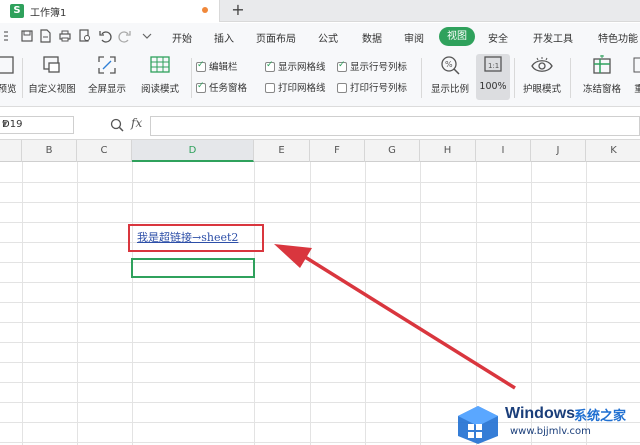 This screenshot has height=445, width=640. Describe the element at coordinates (395, 317) in the screenshot. I see `annotation-arrow-icon` at that location.